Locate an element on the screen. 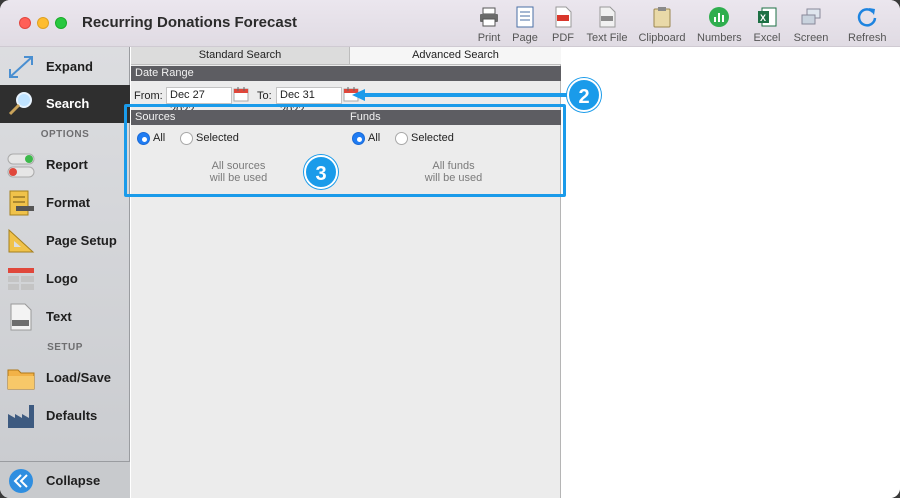  window-title: Recurring Donations Forecast is located at coordinates (190, 22).